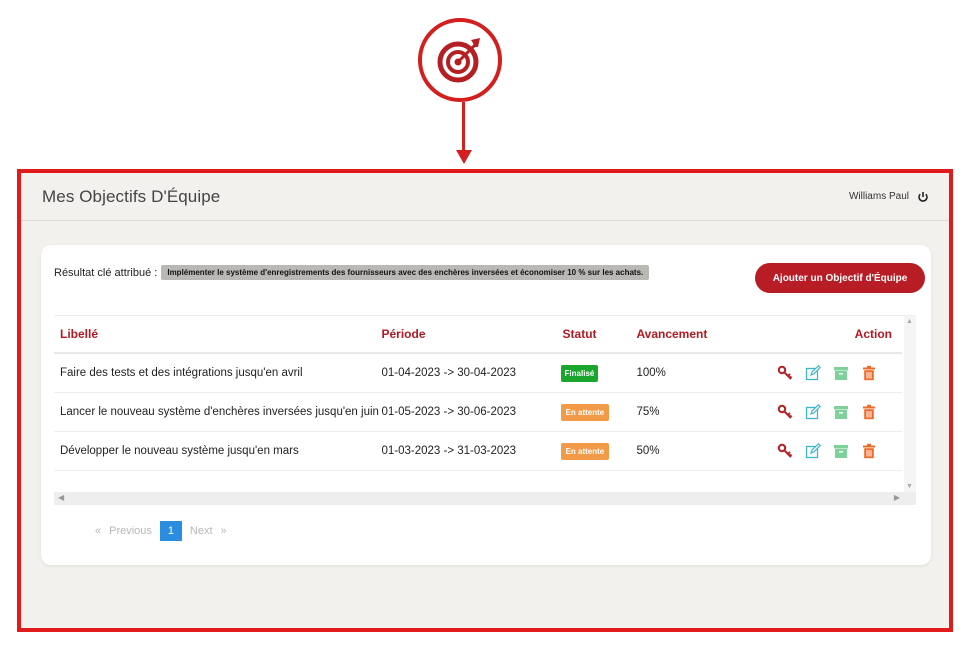 The image size is (970, 649). Describe the element at coordinates (879, 196) in the screenshot. I see `user-name: Williams Paul` at that location.